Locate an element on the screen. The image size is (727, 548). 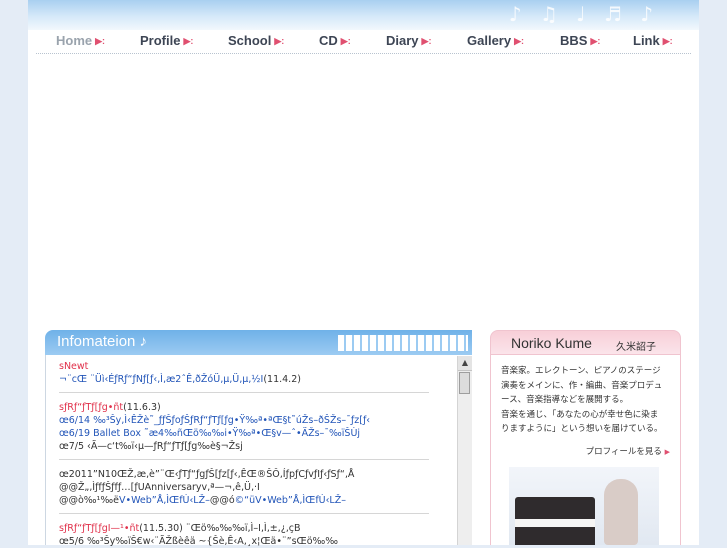
nav-profile: Profile ▶: is located at coordinates (166, 40).